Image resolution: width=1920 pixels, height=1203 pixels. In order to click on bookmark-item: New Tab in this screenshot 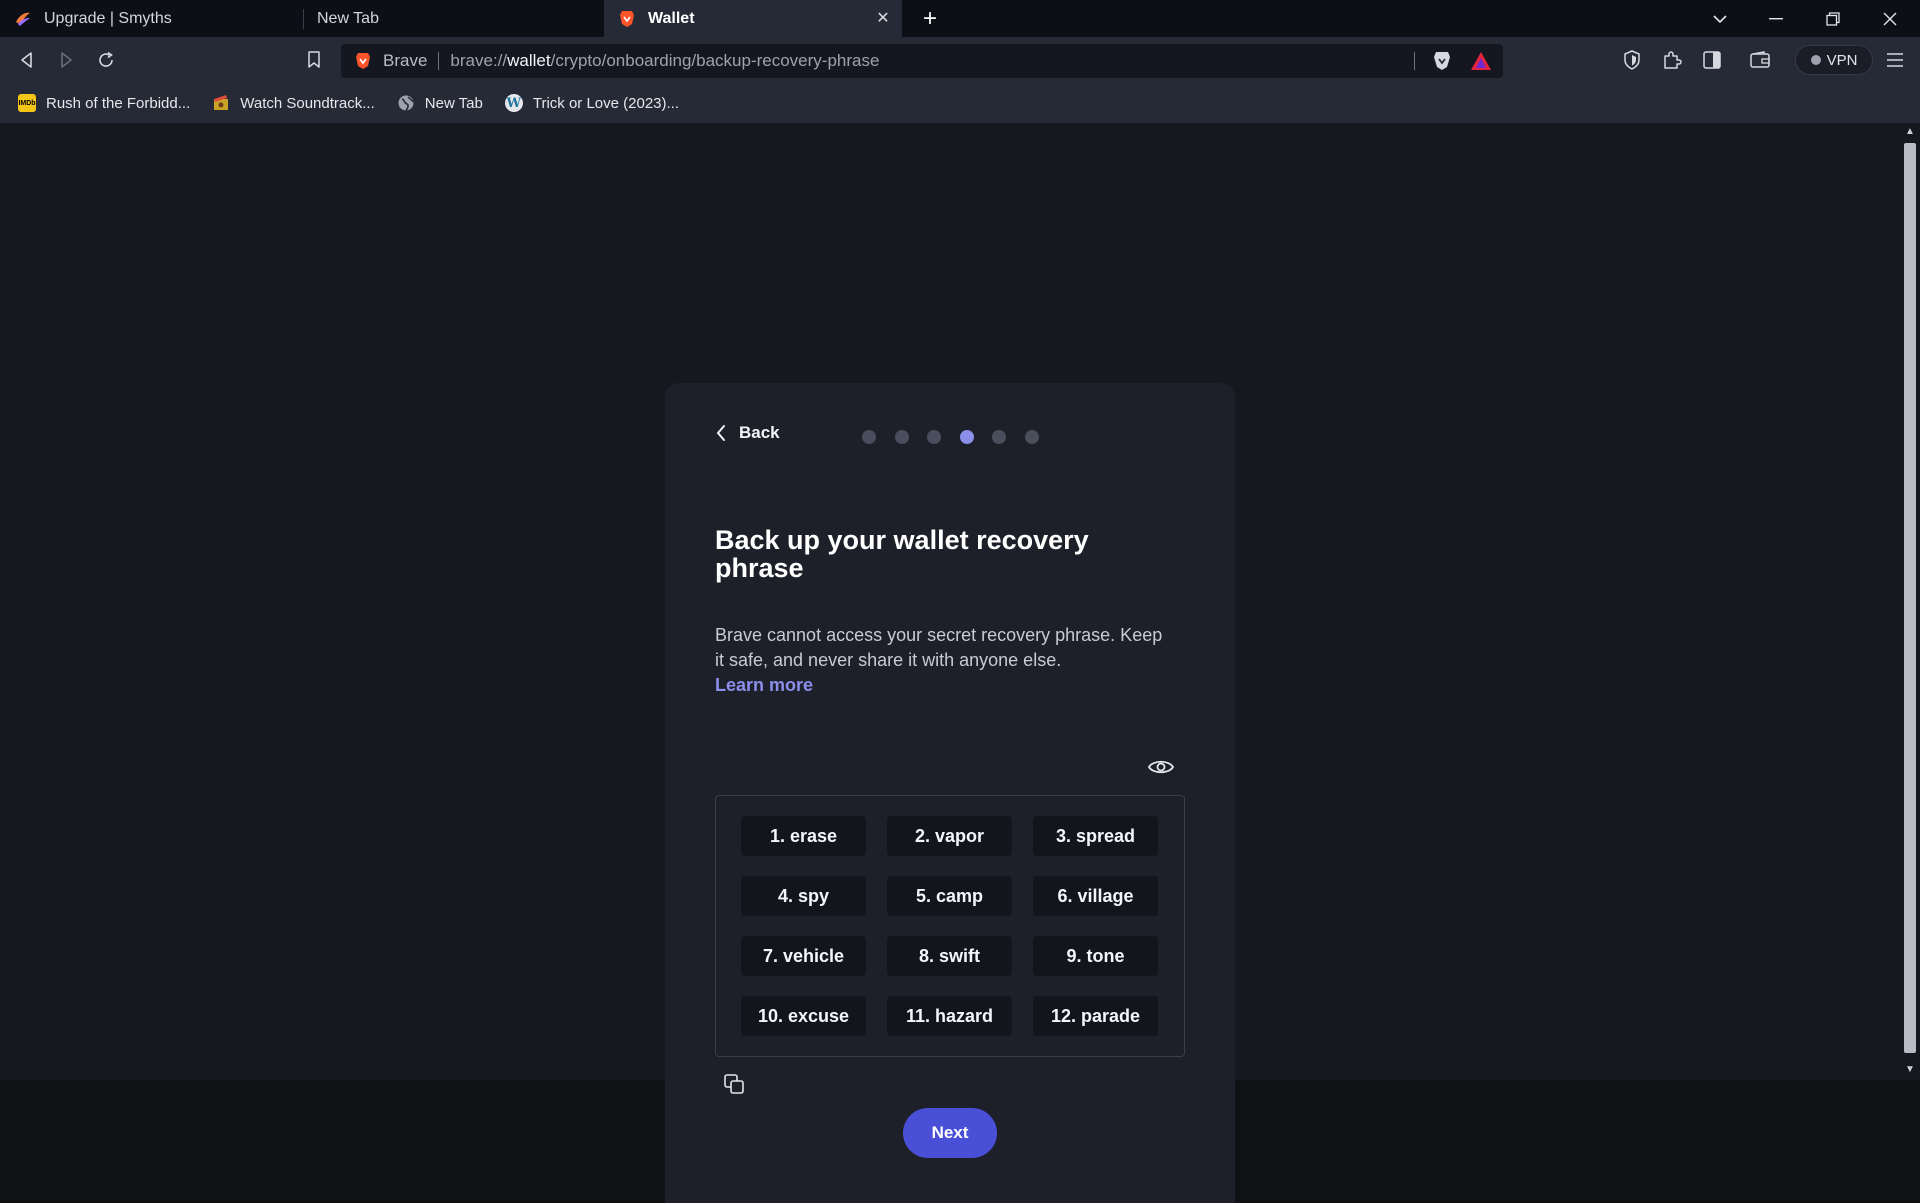, I will do `click(440, 103)`.